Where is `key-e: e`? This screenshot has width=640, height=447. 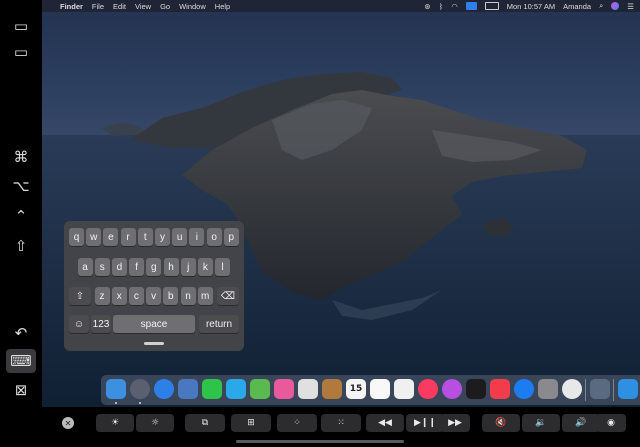
key-e: e is located at coordinates (111, 237).